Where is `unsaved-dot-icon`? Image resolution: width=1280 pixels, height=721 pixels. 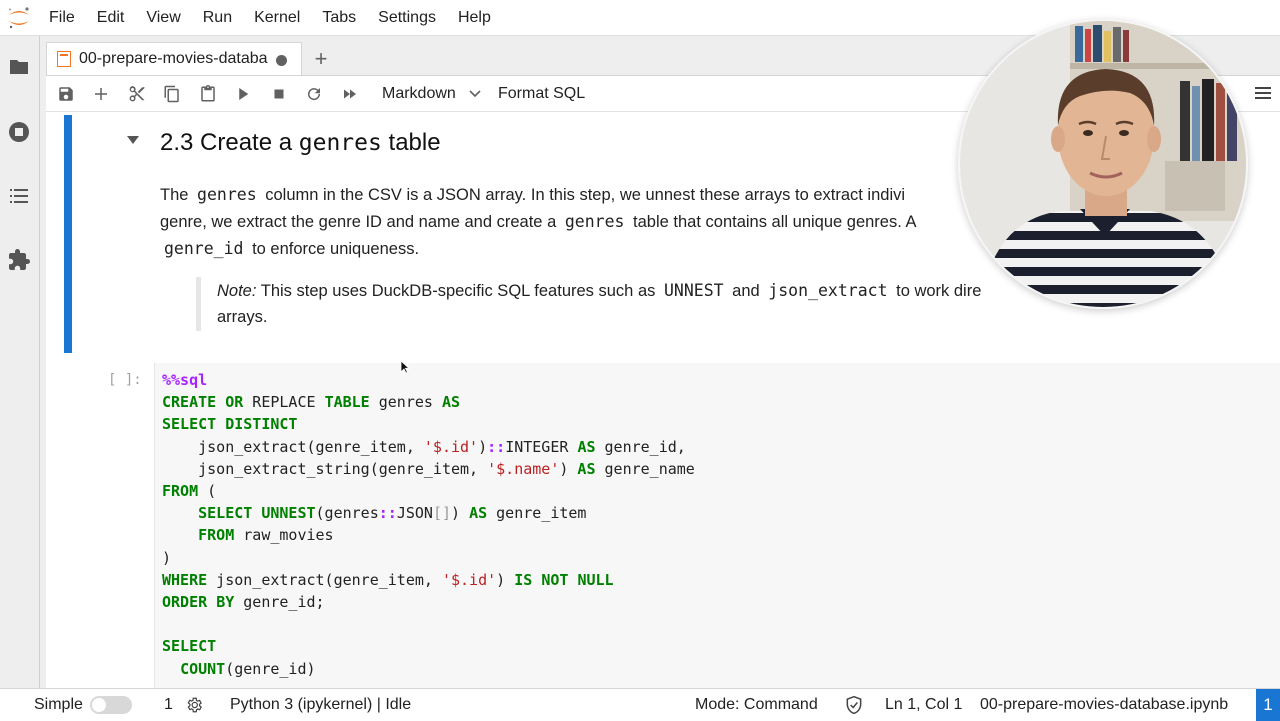
unsaved-dot-icon is located at coordinates (281, 60).